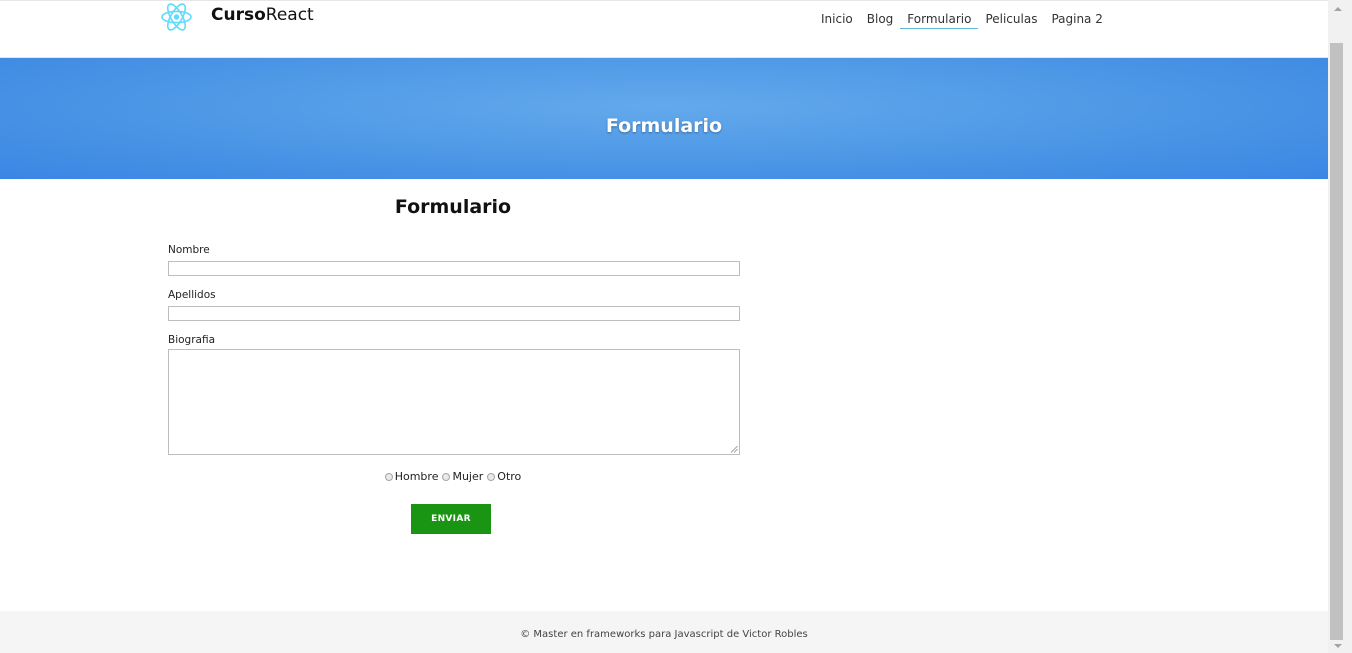 This screenshot has height=653, width=1352. What do you see at coordinates (192, 340) in the screenshot?
I see `biografia-label: Biografia` at bounding box center [192, 340].